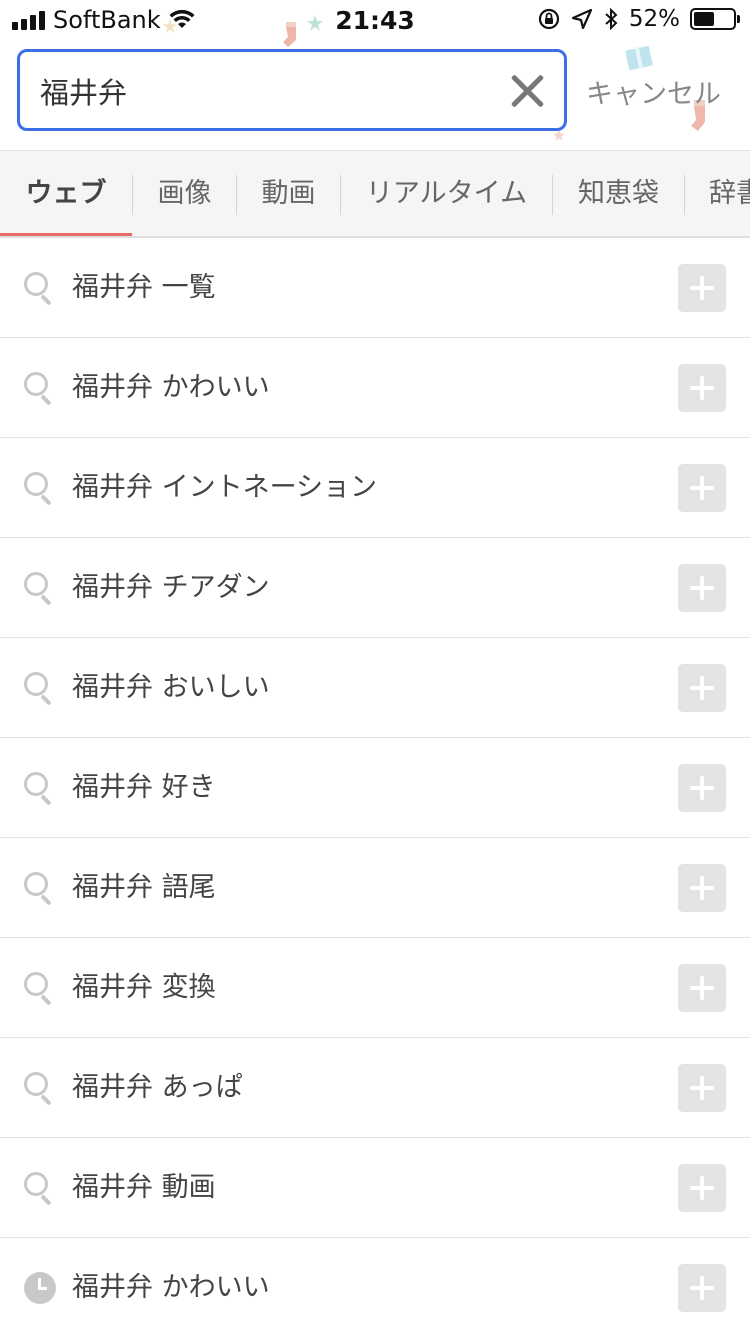 This screenshot has height=1334, width=750. Describe the element at coordinates (375, 688) in the screenshot. I see `suggestion-row: 福井弁 おいしい` at that location.